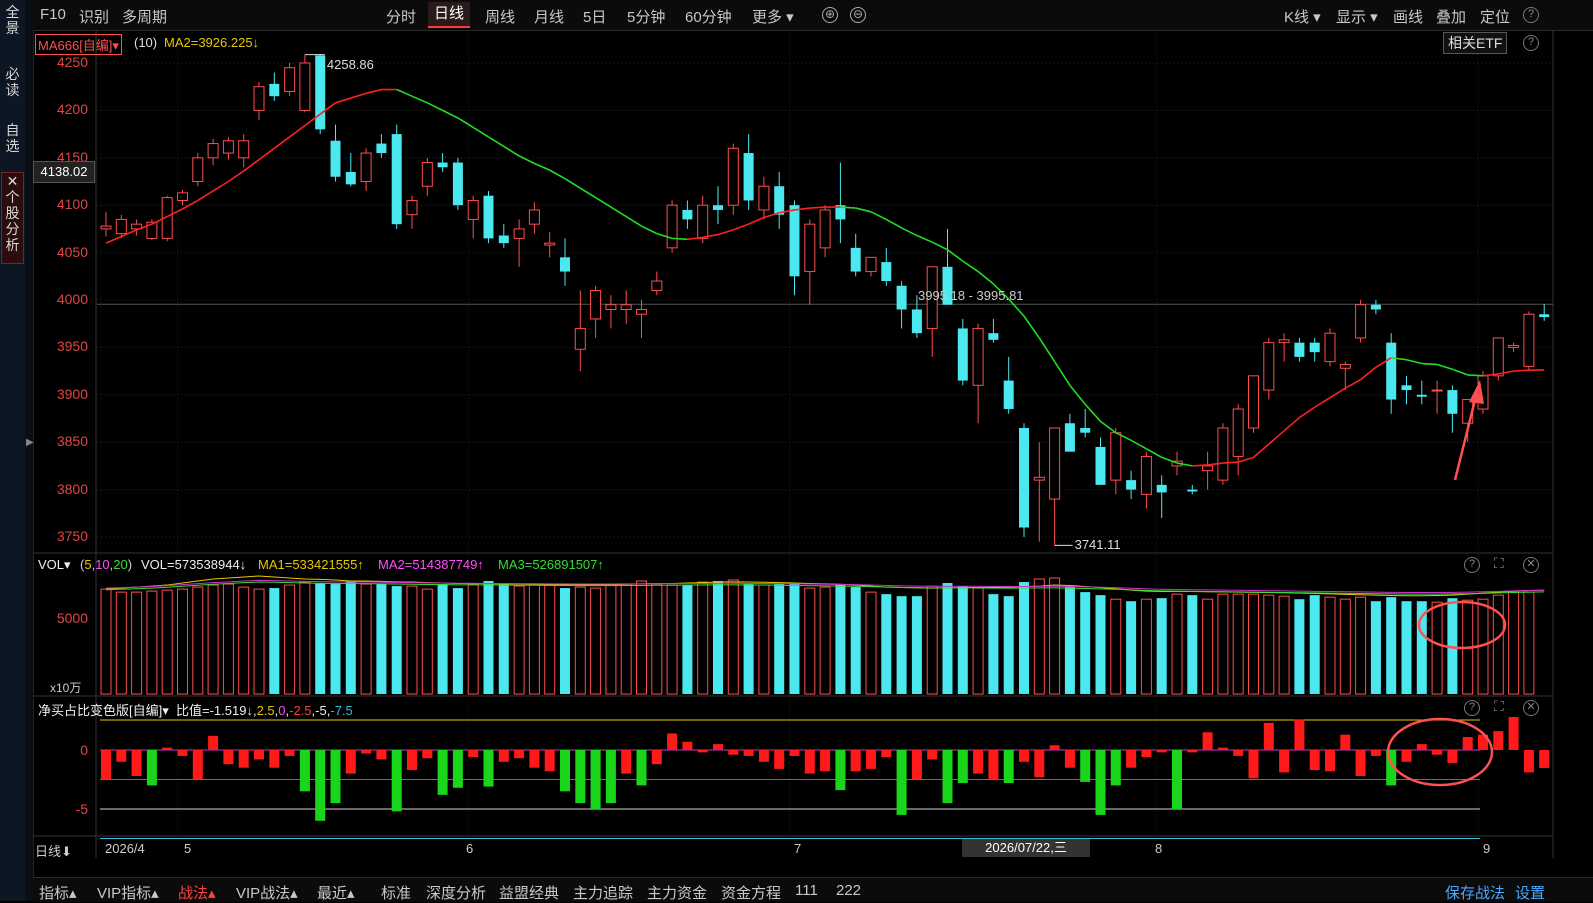 The width and height of the screenshot is (1593, 903). Describe the element at coordinates (1475, 892) in the screenshot. I see `save-strategy-button: 保存战法` at that location.